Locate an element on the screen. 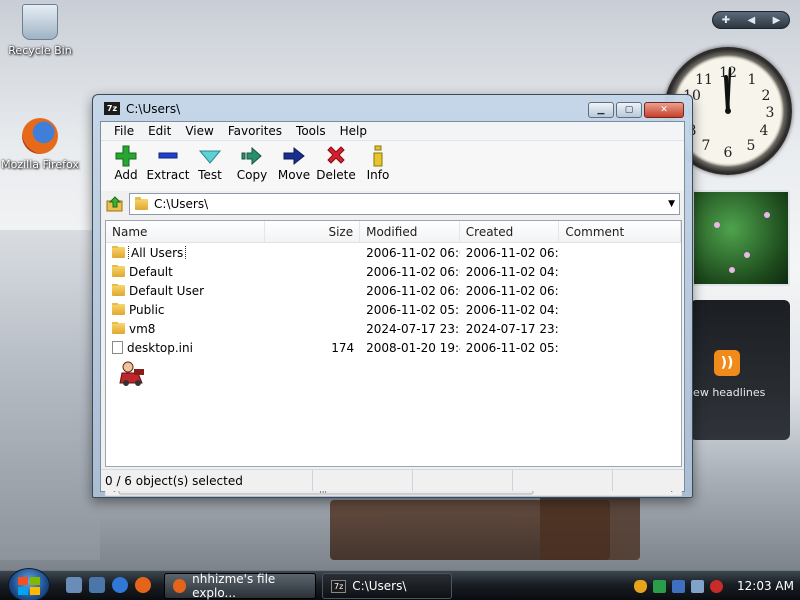 The width and height of the screenshot is (800, 600). plus-icon is located at coordinates (126, 156).